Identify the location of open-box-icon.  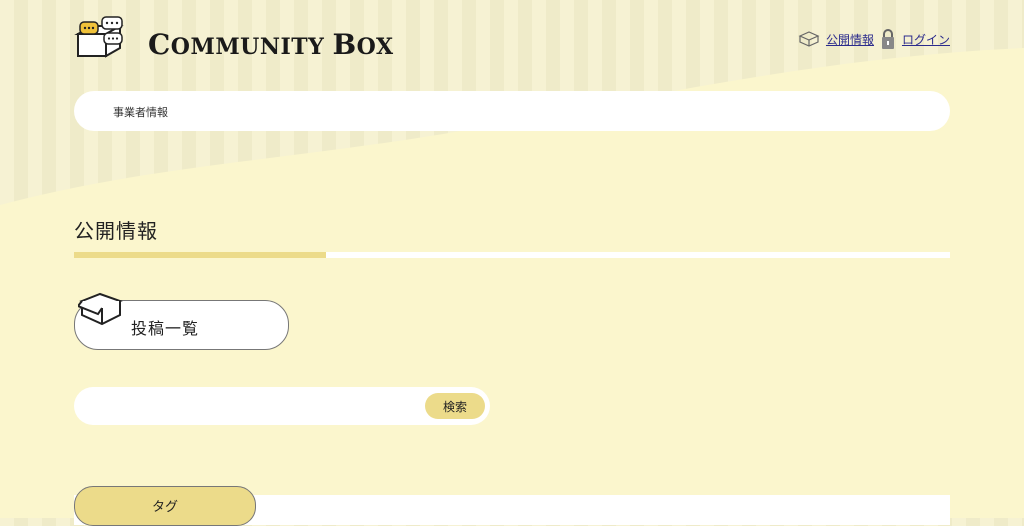
(809, 39).